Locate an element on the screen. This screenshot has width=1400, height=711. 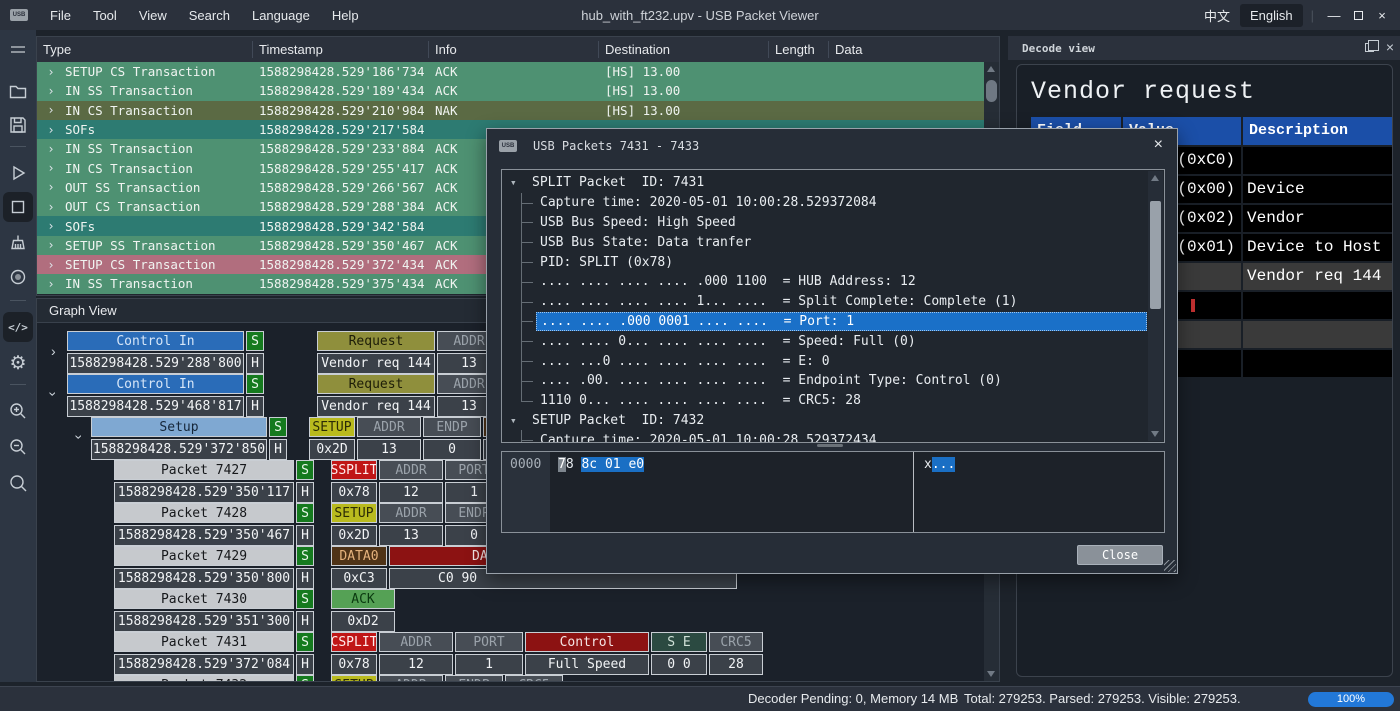
tree-row: PID: SPLIT (0x78) is located at coordinates (824, 262).